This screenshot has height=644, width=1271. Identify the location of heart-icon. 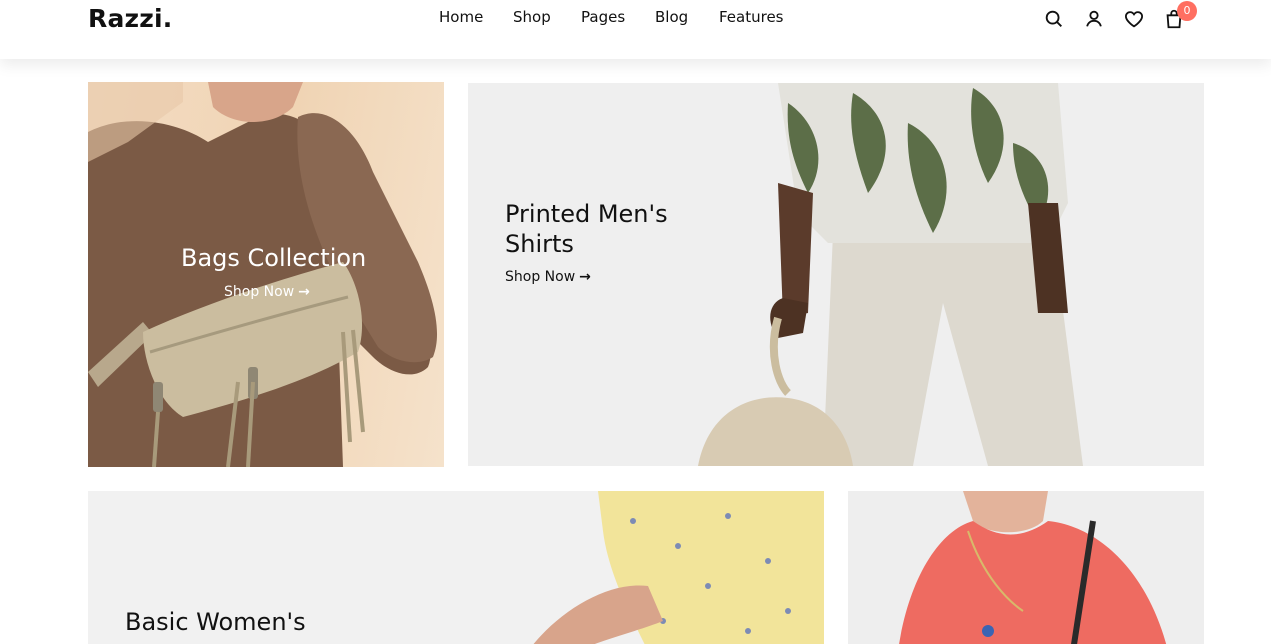
(1134, 19).